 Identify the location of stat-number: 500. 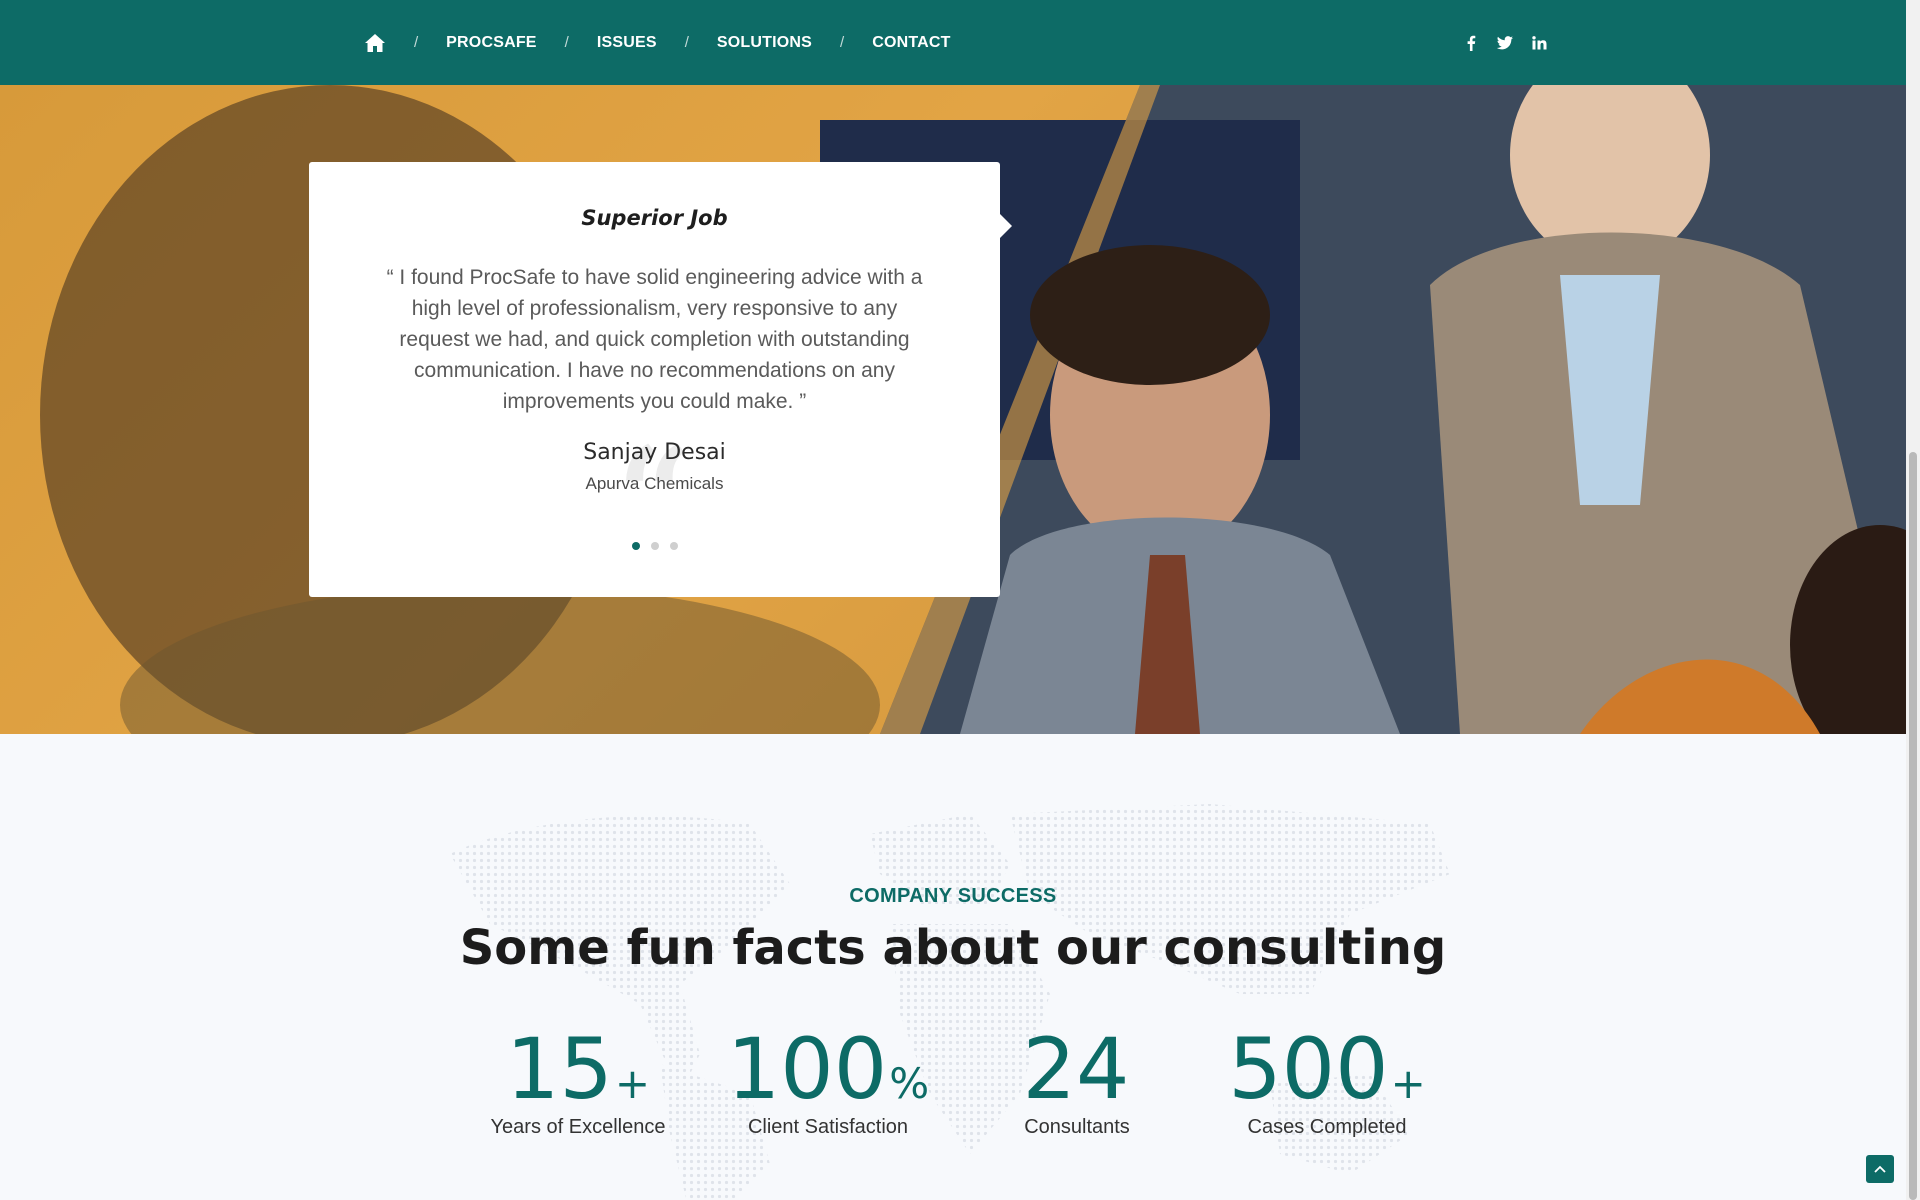
(1308, 1069).